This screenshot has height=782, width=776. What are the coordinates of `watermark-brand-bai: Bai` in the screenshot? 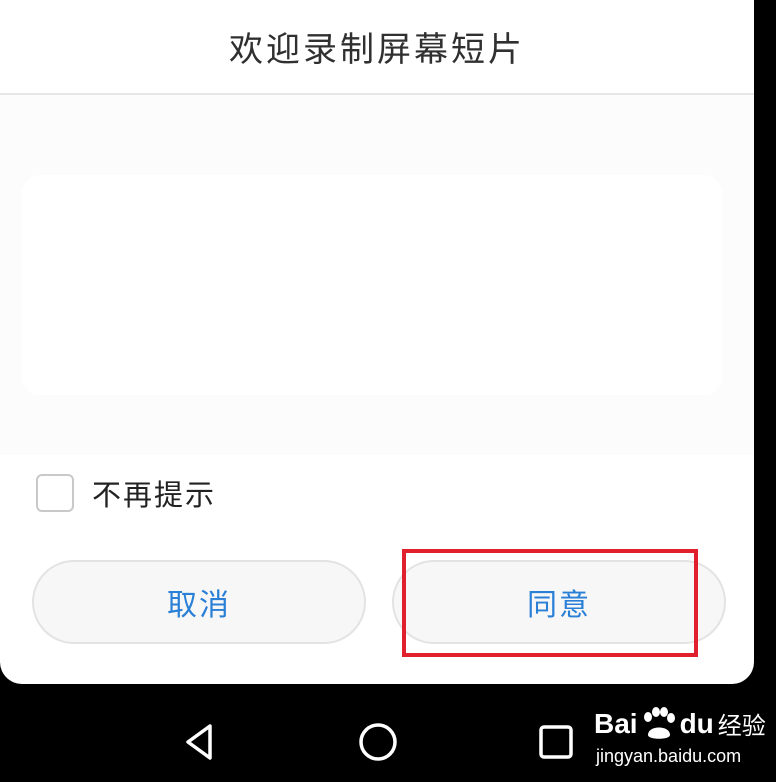 It's located at (616, 723).